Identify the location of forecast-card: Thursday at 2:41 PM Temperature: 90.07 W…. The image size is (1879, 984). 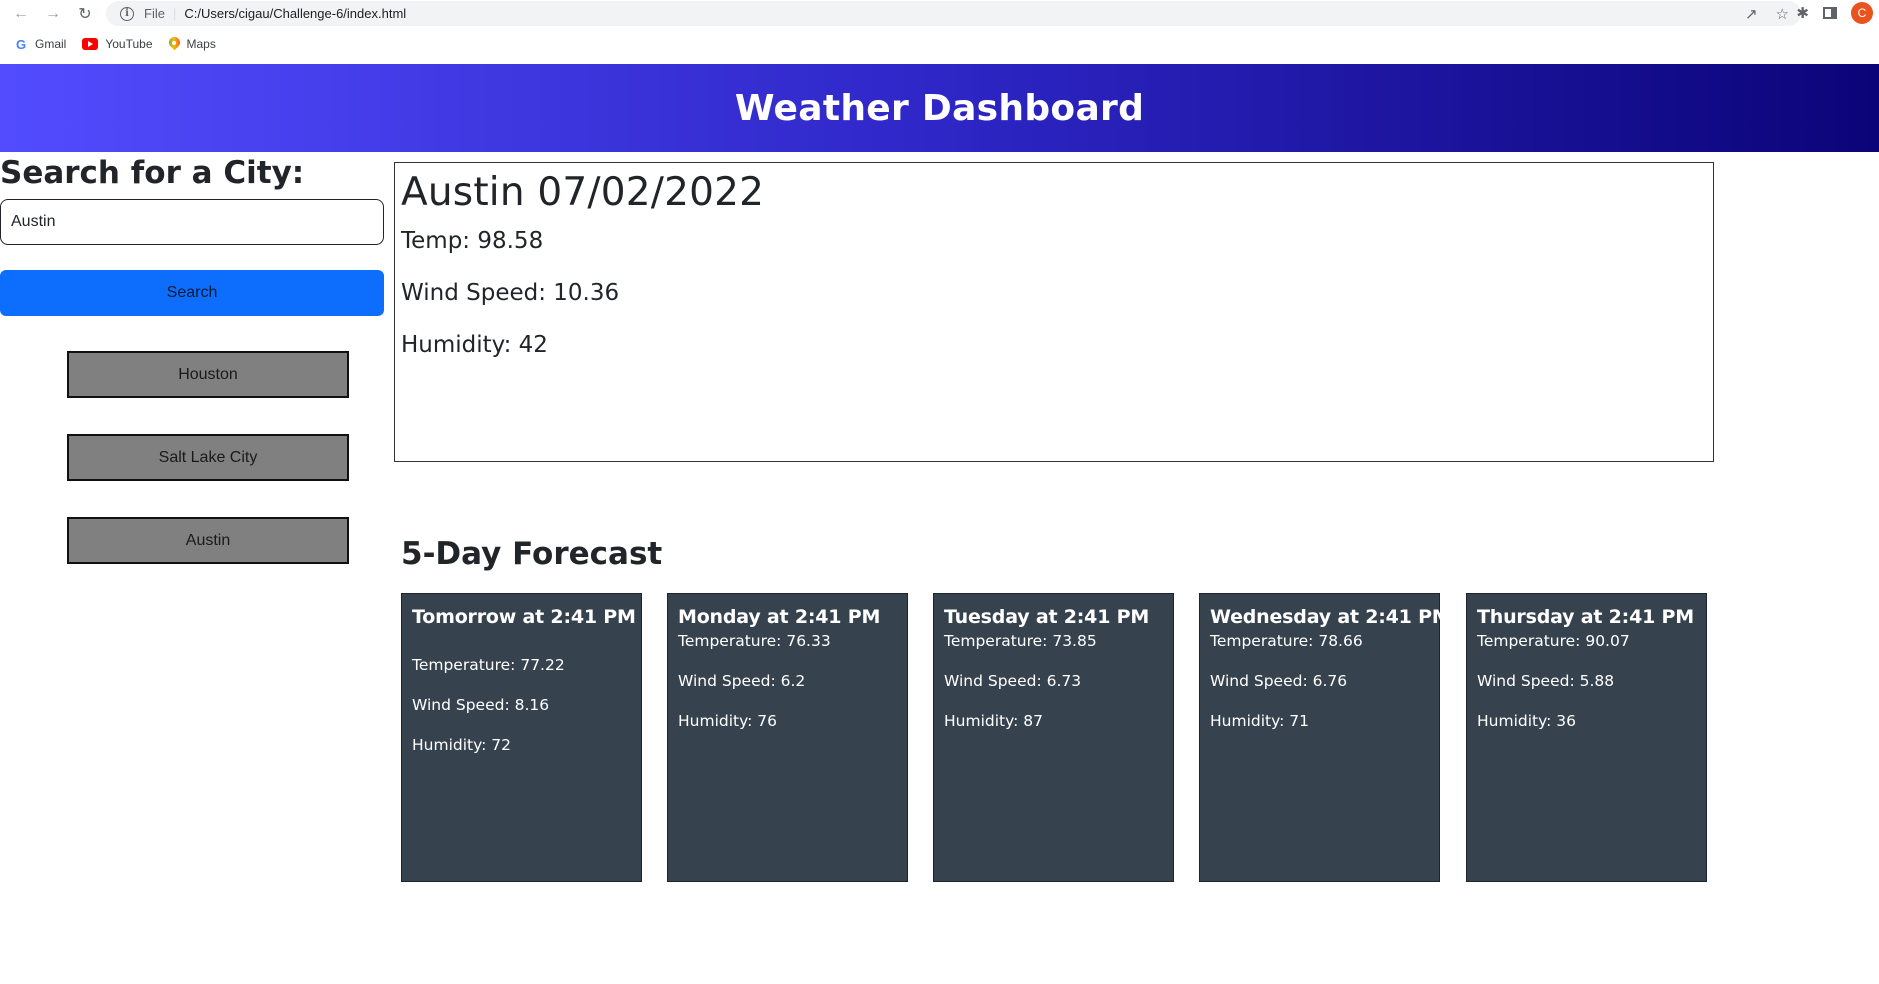
(1586, 737).